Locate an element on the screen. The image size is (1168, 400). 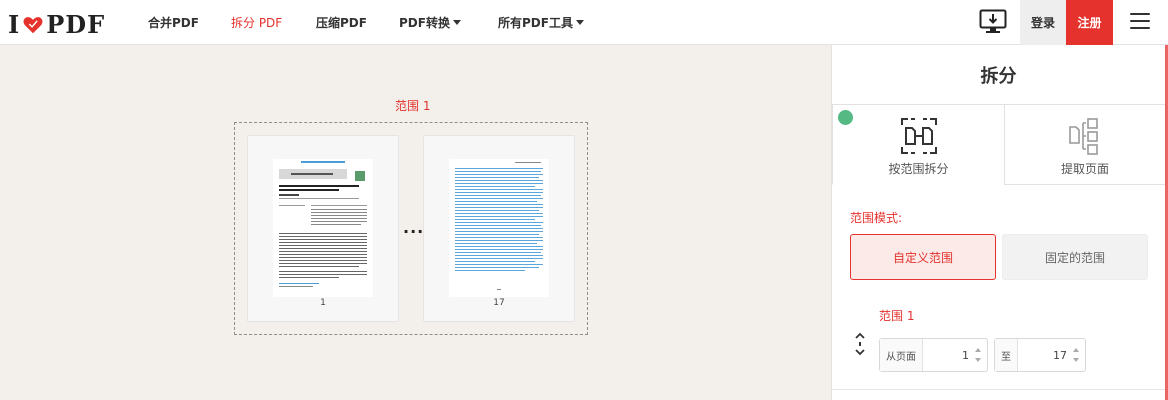
to-page-stepper: 至 17 is located at coordinates (1040, 355).